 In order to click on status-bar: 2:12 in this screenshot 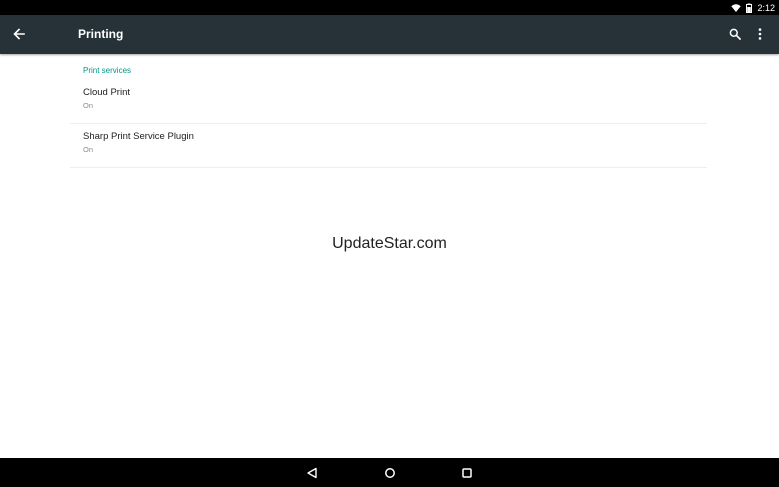, I will do `click(389, 7)`.